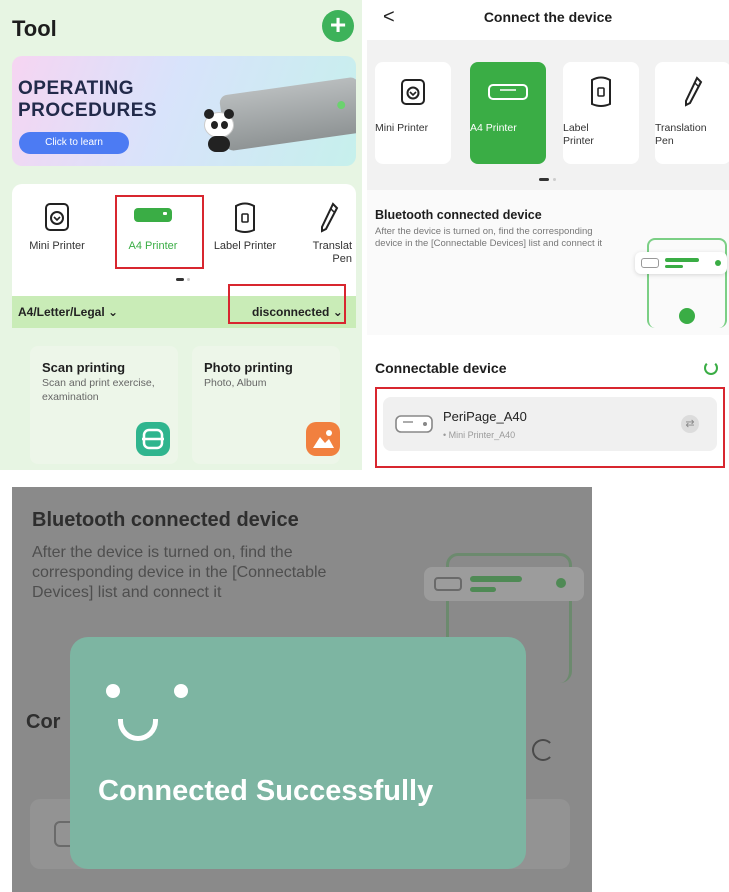  I want to click on success-message: Connected Successfully, so click(266, 791).